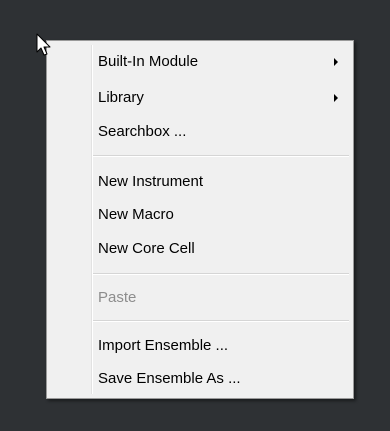 This screenshot has height=431, width=390. I want to click on menu-item-label: New Core Cell, so click(146, 248).